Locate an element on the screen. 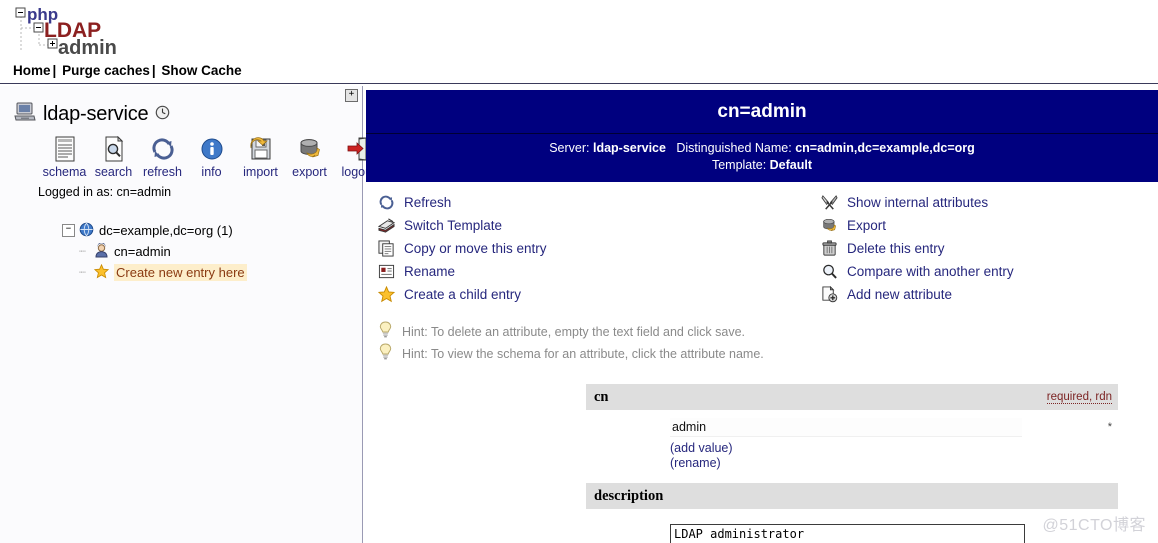 The height and width of the screenshot is (543, 1158). add-attribute-icon is located at coordinates (829, 294).